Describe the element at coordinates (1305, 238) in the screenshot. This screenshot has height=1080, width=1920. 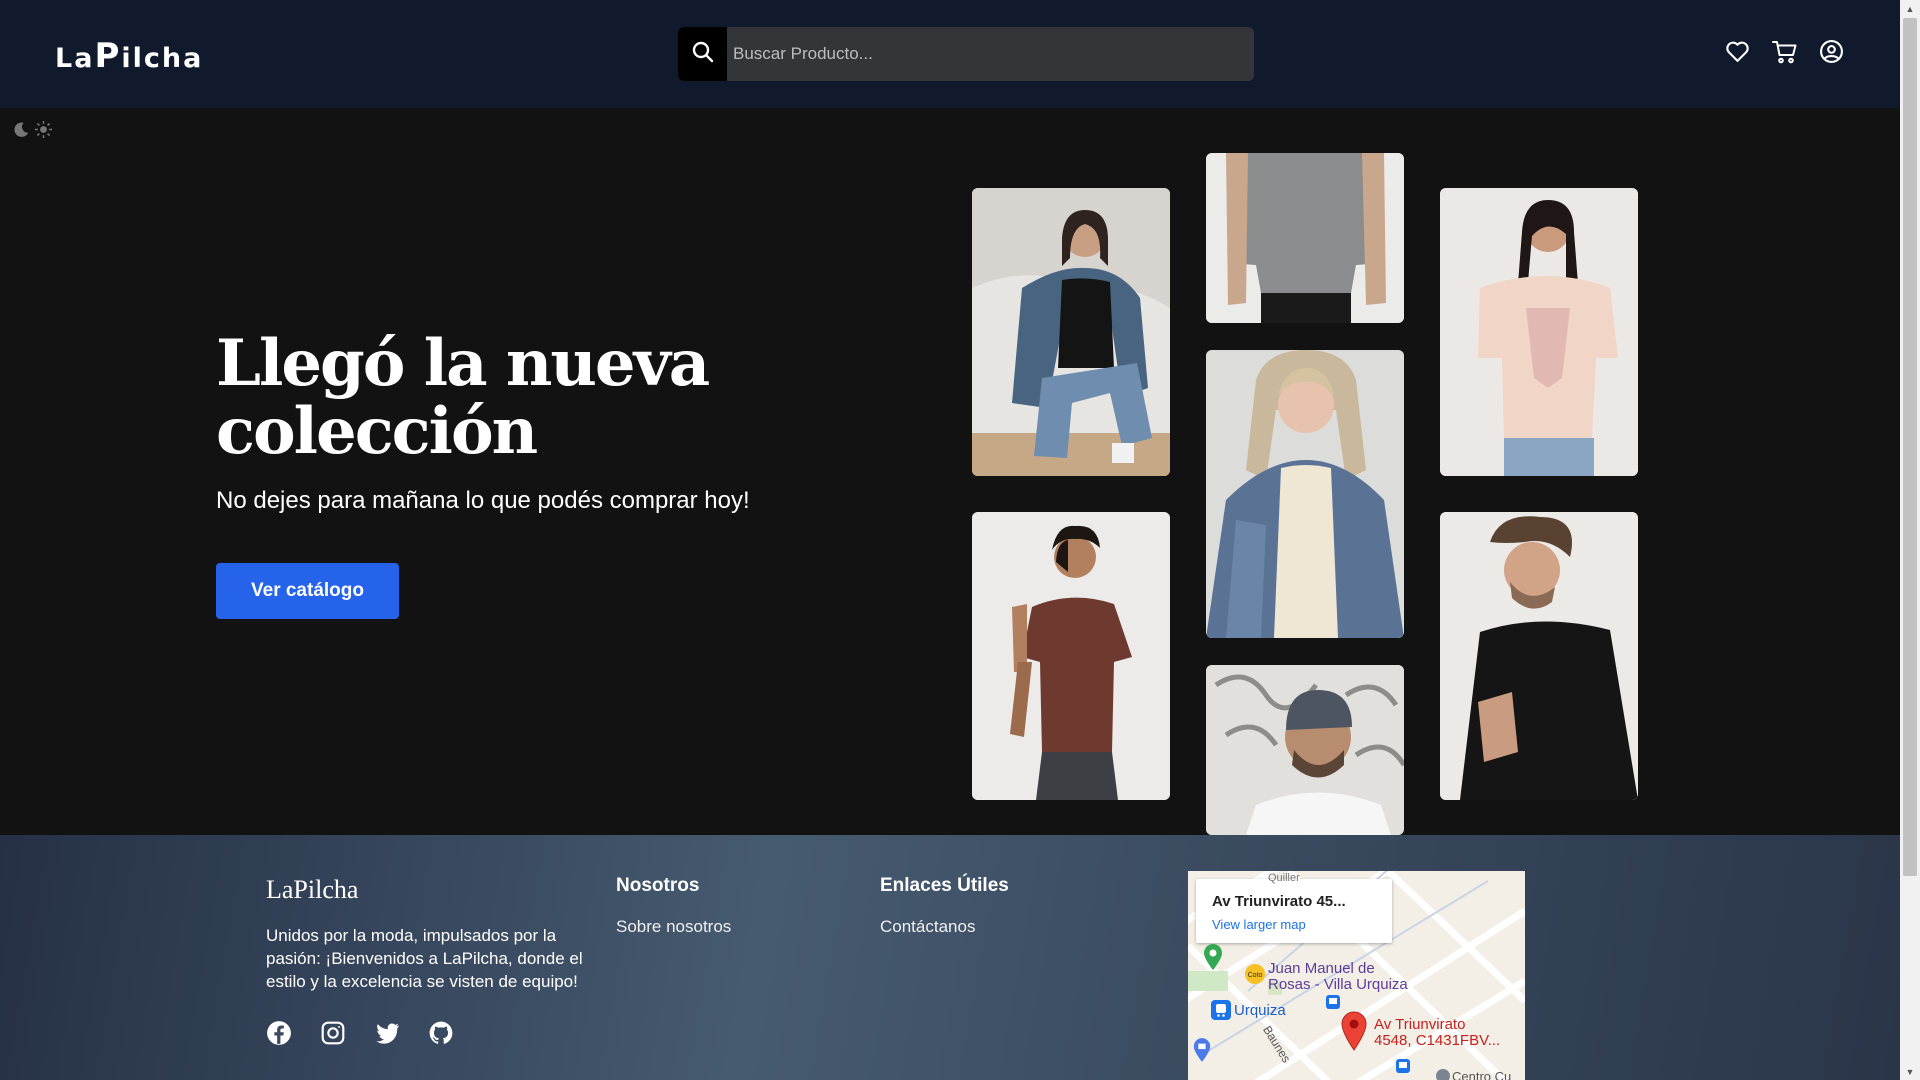
I see `product-photo-grey-tshirt` at that location.